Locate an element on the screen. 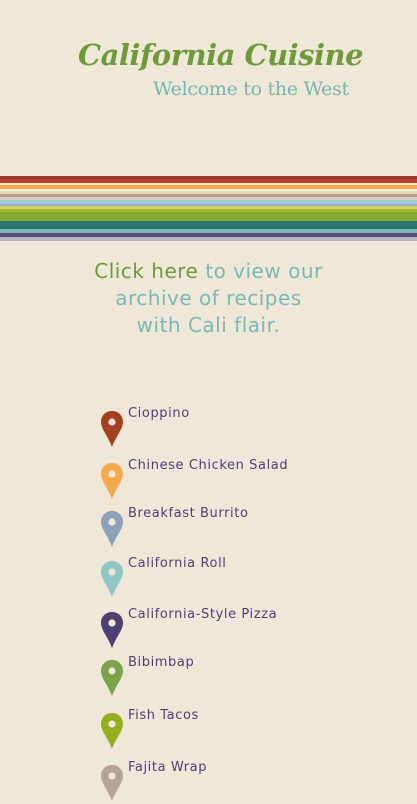  recipe-name: California Roll is located at coordinates (177, 563).